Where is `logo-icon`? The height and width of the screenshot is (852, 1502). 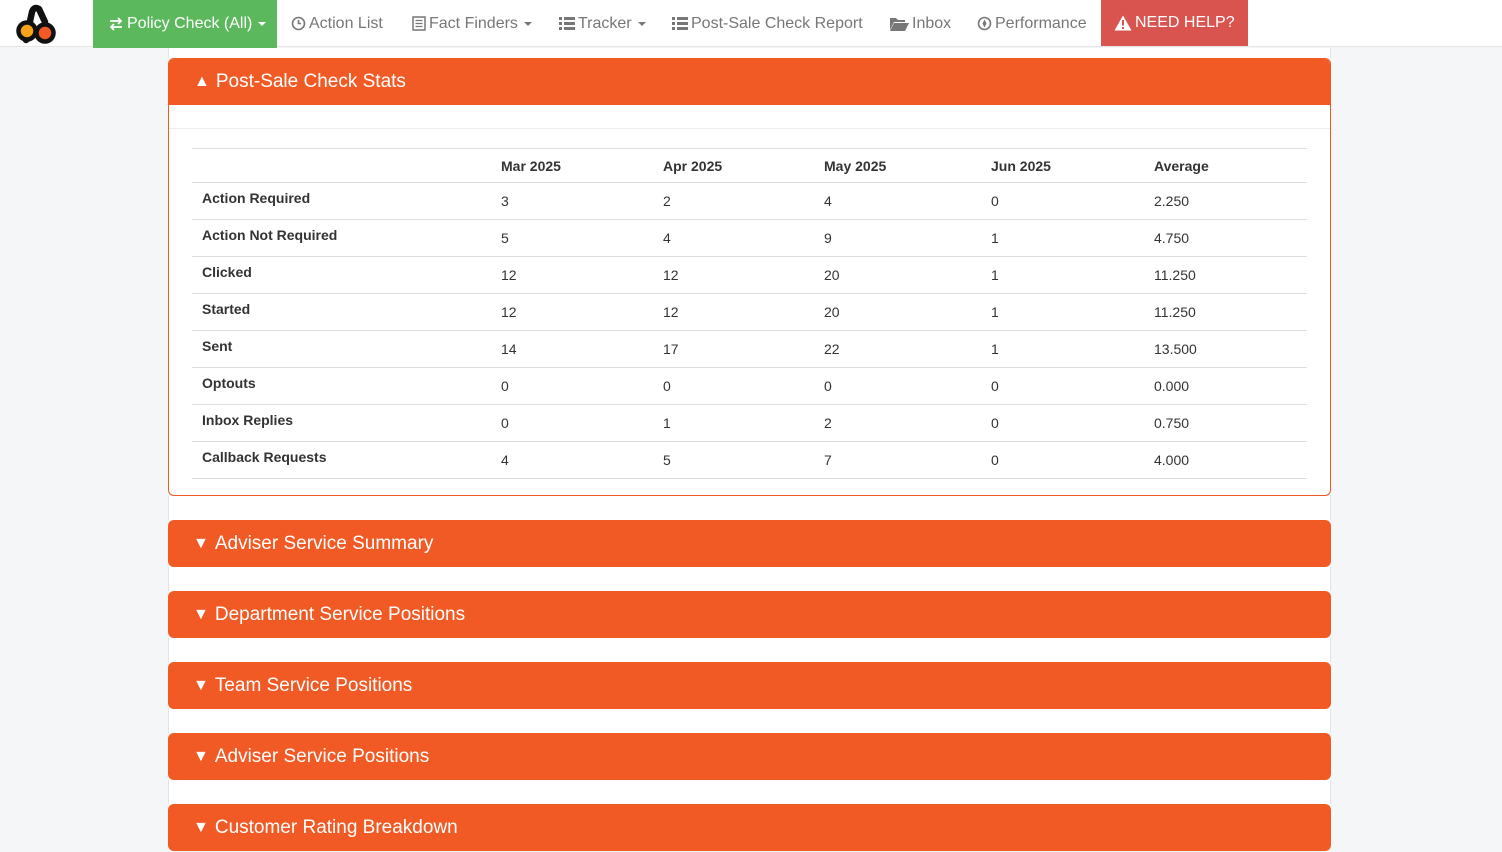
logo-icon is located at coordinates (36, 24).